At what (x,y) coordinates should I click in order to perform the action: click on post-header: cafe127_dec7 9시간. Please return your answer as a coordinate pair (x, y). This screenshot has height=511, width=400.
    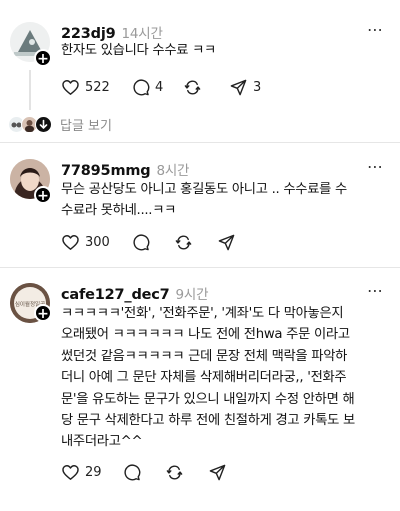
    Looking at the image, I should click on (135, 293).